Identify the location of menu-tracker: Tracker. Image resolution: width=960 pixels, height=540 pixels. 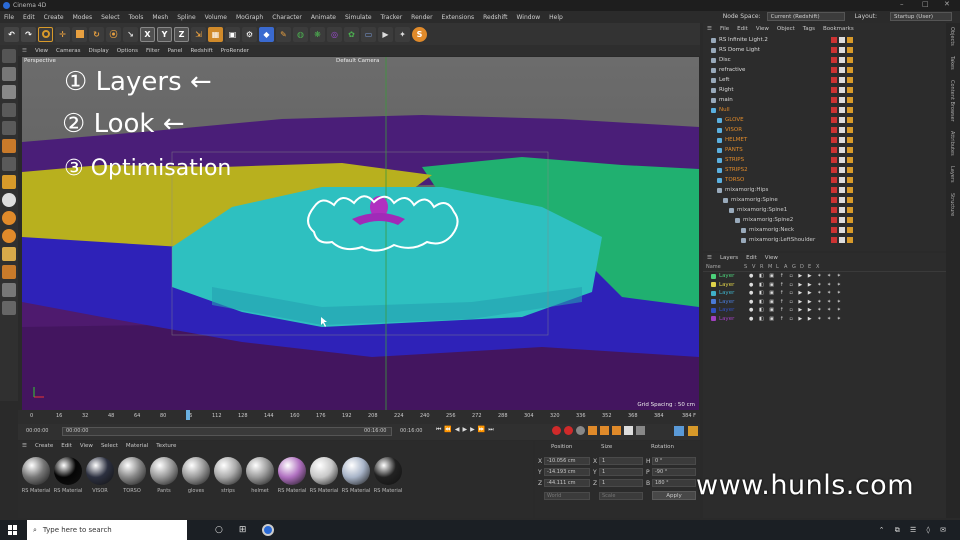
(392, 17).